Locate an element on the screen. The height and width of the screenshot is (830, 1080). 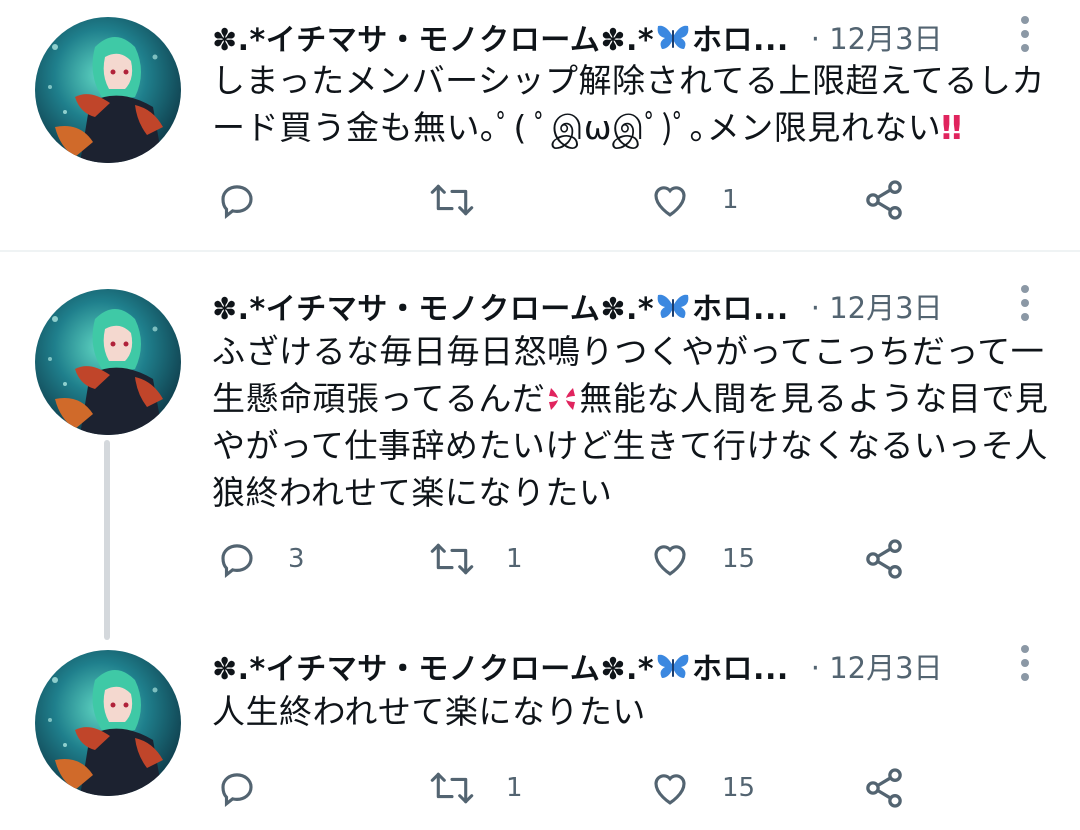
reply-button: 3 is located at coordinates (260, 559).